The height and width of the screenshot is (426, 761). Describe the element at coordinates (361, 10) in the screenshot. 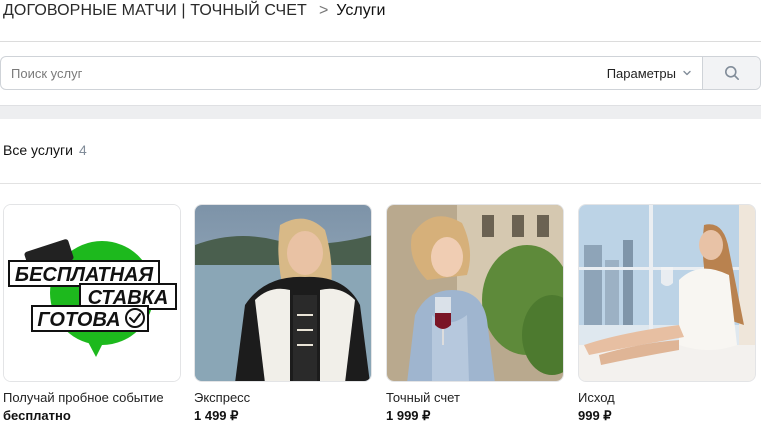

I see `breadcrumb-current: Услуги` at that location.